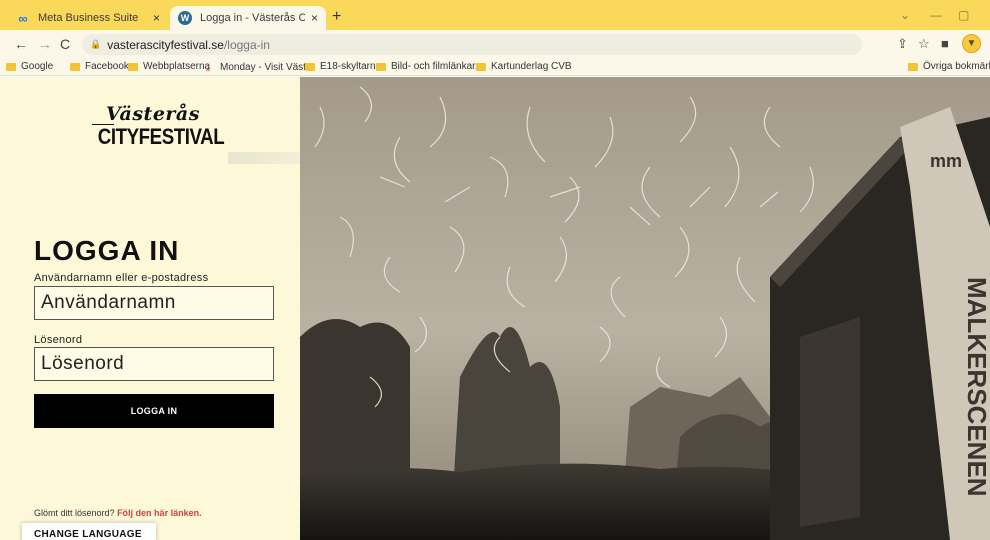 This screenshot has height=540, width=990. I want to click on password-label: Lösenord, so click(58, 340).